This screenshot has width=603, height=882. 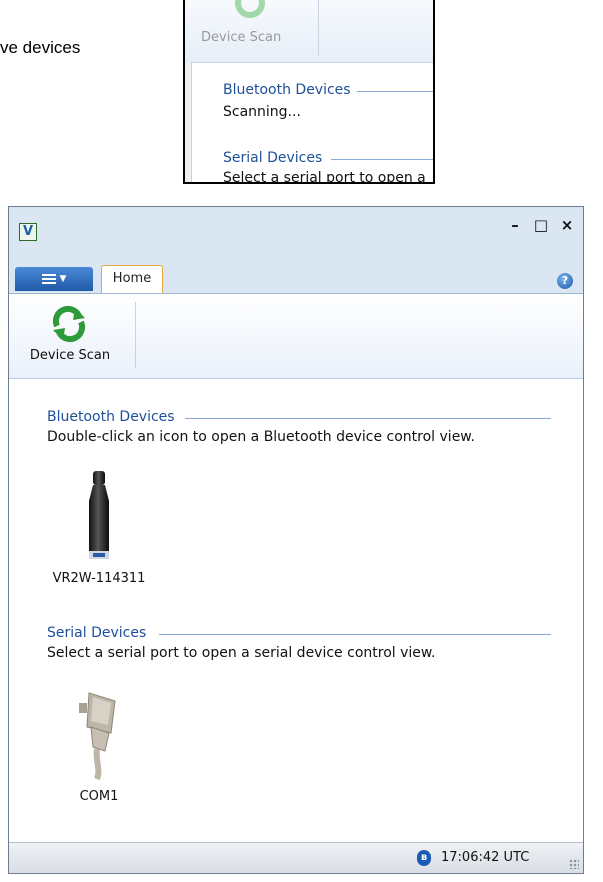 I want to click on device-scan-label: Device Scan, so click(x=70, y=355).